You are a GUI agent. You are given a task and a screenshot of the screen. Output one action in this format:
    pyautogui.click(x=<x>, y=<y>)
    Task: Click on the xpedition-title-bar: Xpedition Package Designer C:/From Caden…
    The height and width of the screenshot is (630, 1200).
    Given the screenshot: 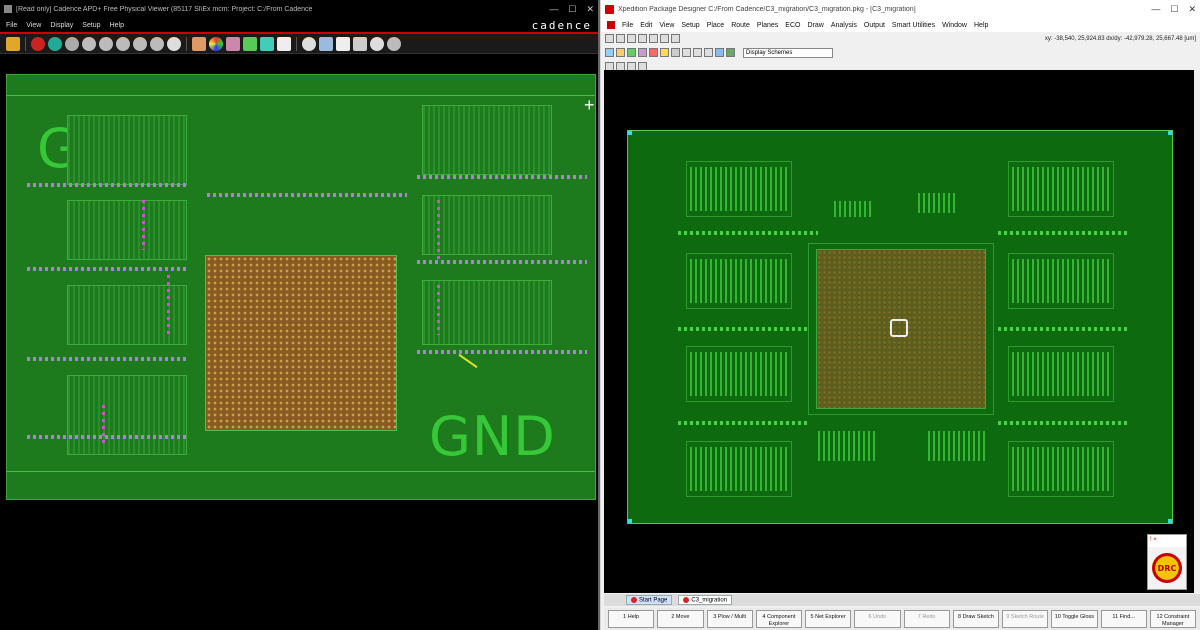 What is the action you would take?
    pyautogui.click(x=900, y=9)
    